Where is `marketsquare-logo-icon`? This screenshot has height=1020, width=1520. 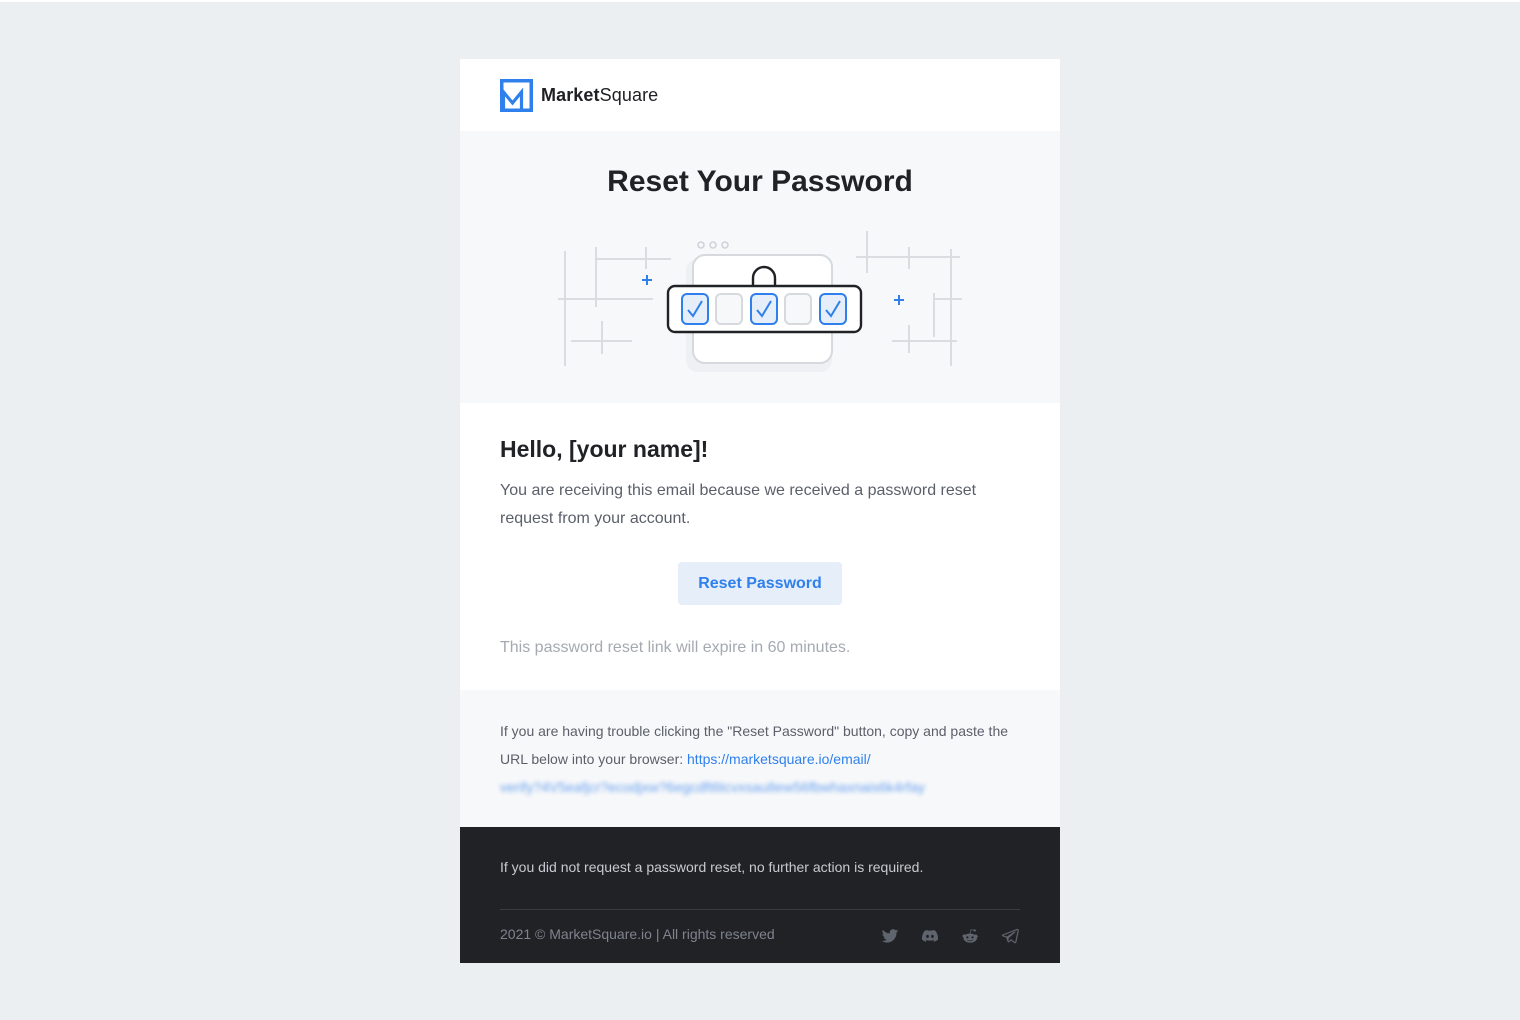
marketsquare-logo-icon is located at coordinates (516, 95).